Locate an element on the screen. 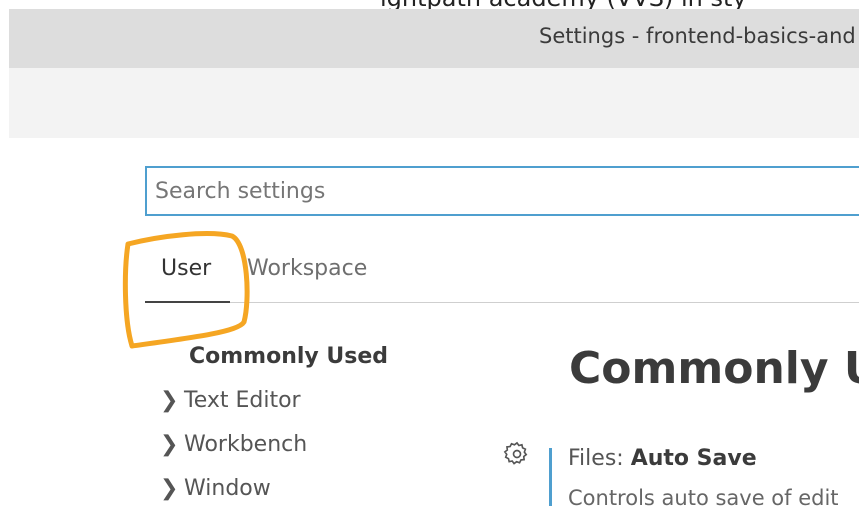  cropped-text: ightpath academy (VVS) in sty is located at coordinates (563, 4).